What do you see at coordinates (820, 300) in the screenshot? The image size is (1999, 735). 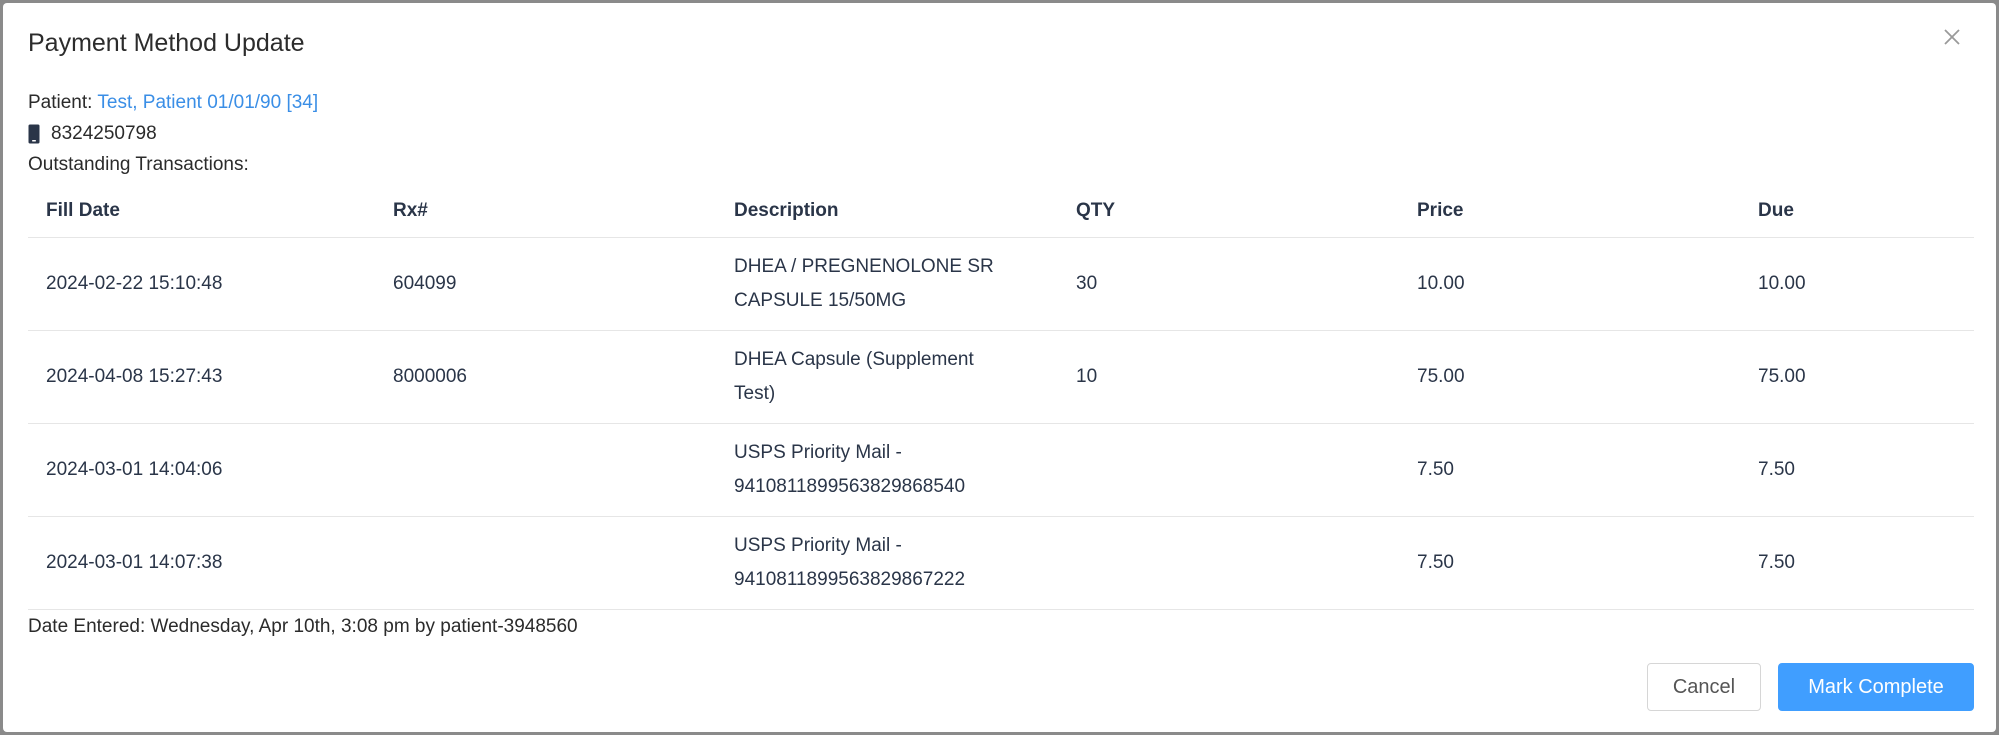 I see `description-line: CAPSULE 15/50MG` at bounding box center [820, 300].